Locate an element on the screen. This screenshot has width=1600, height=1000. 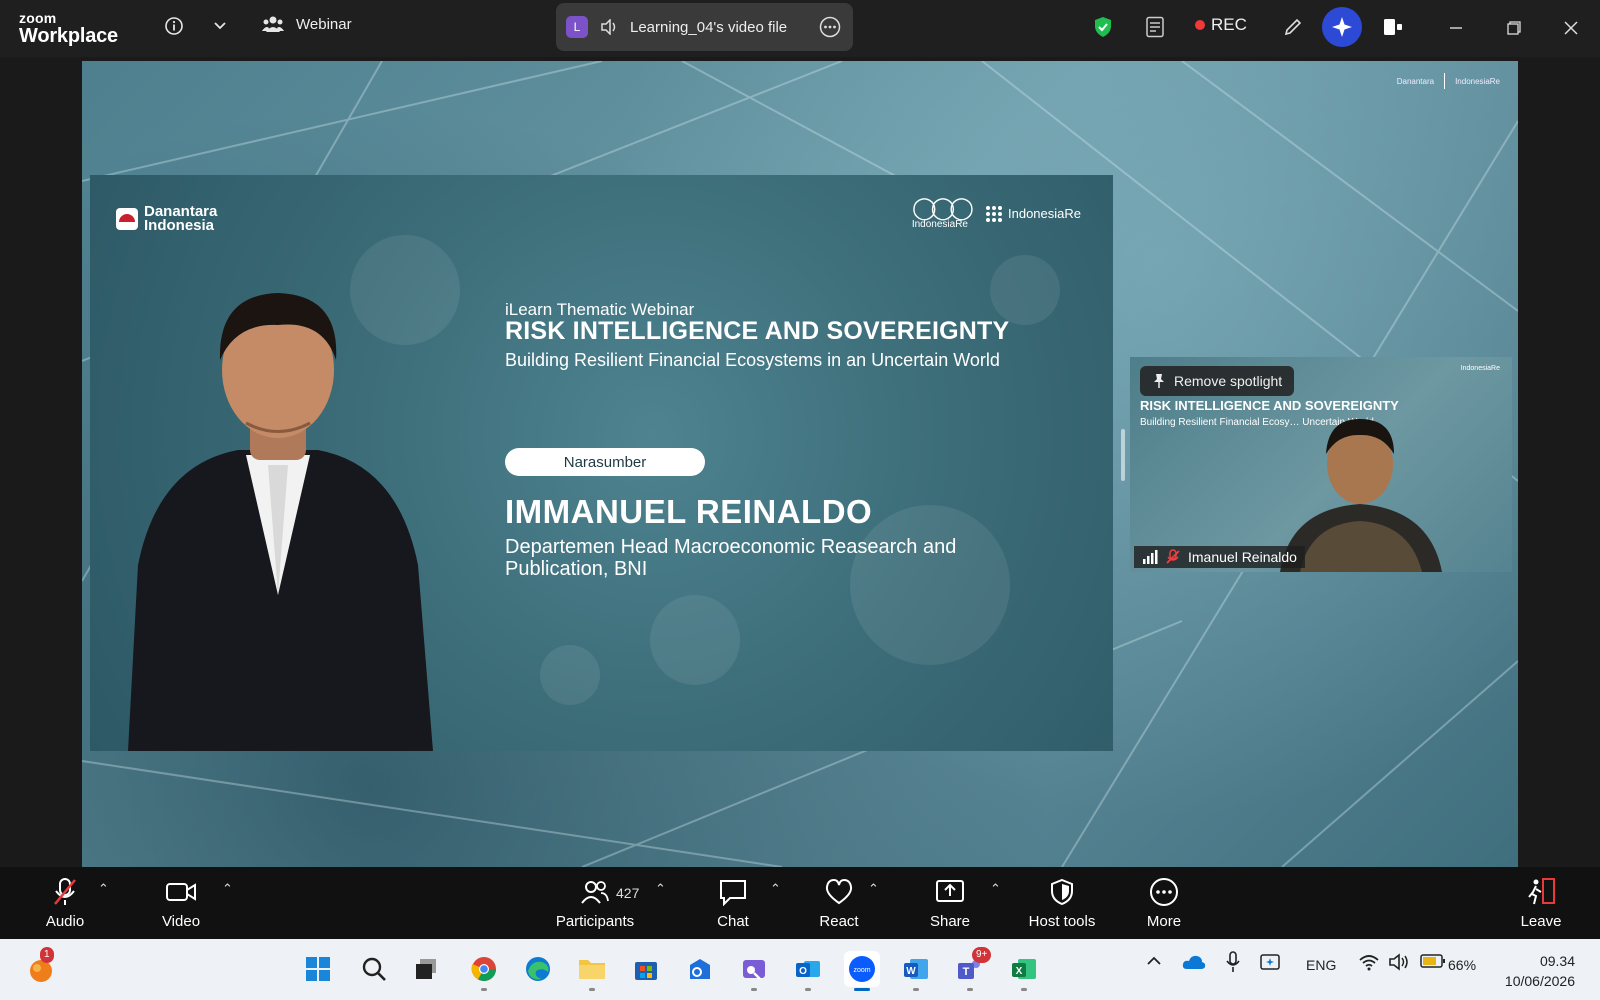
recording-indicator: REC is located at coordinates (1221, 25).